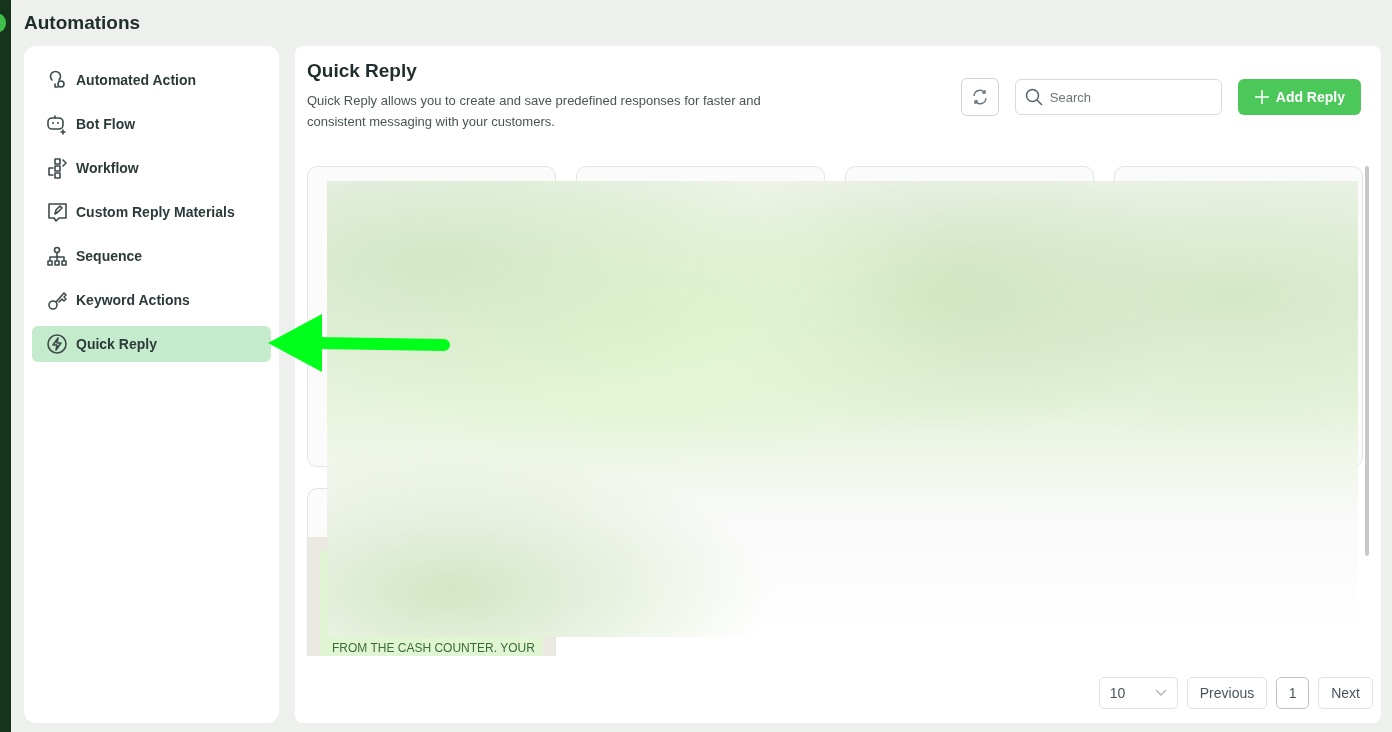 This screenshot has height=732, width=1392. What do you see at coordinates (151, 80) in the screenshot?
I see `sidebar-item: Automated Action` at bounding box center [151, 80].